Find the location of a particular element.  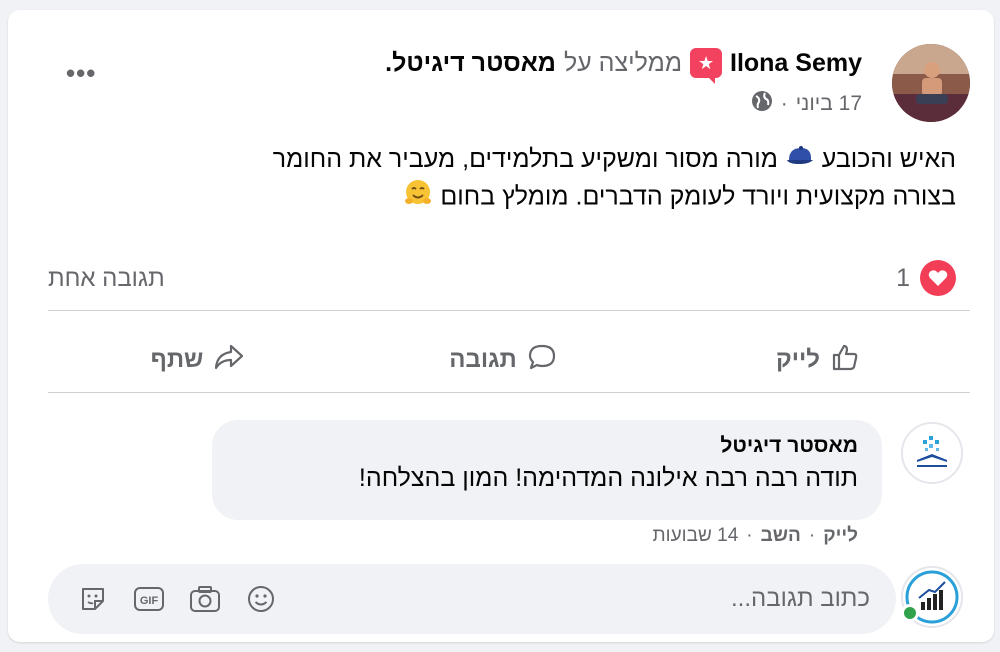

more-icon: ••• is located at coordinates (81, 73).